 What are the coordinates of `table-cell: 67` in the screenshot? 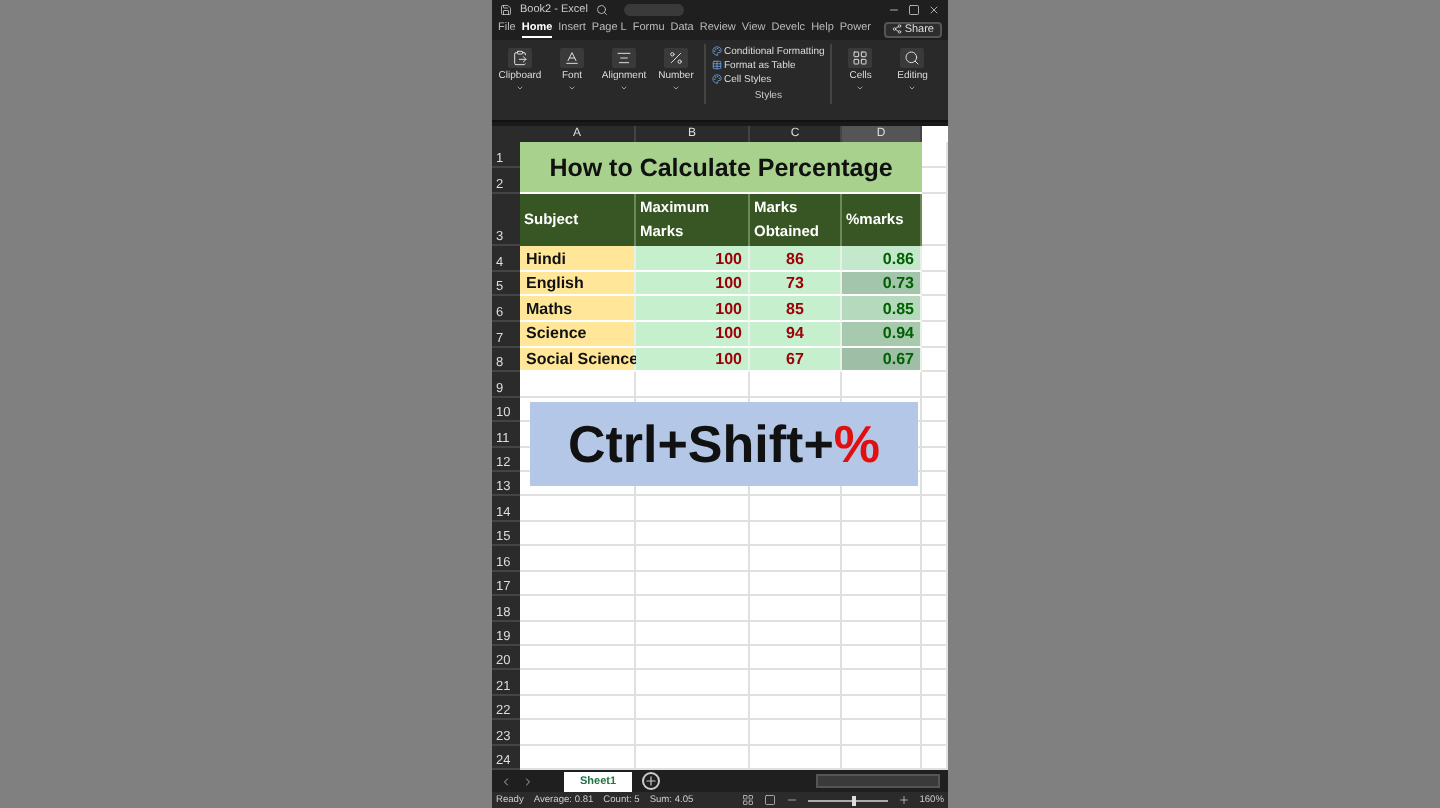 It's located at (796, 360).